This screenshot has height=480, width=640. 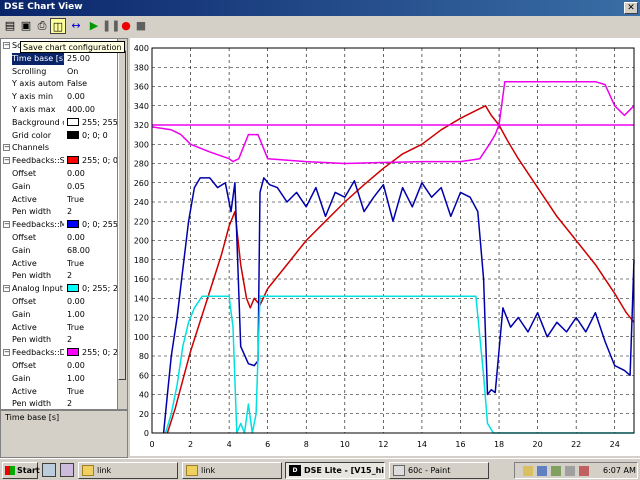 I want to click on property-name: Gain, so click(x=21, y=314).